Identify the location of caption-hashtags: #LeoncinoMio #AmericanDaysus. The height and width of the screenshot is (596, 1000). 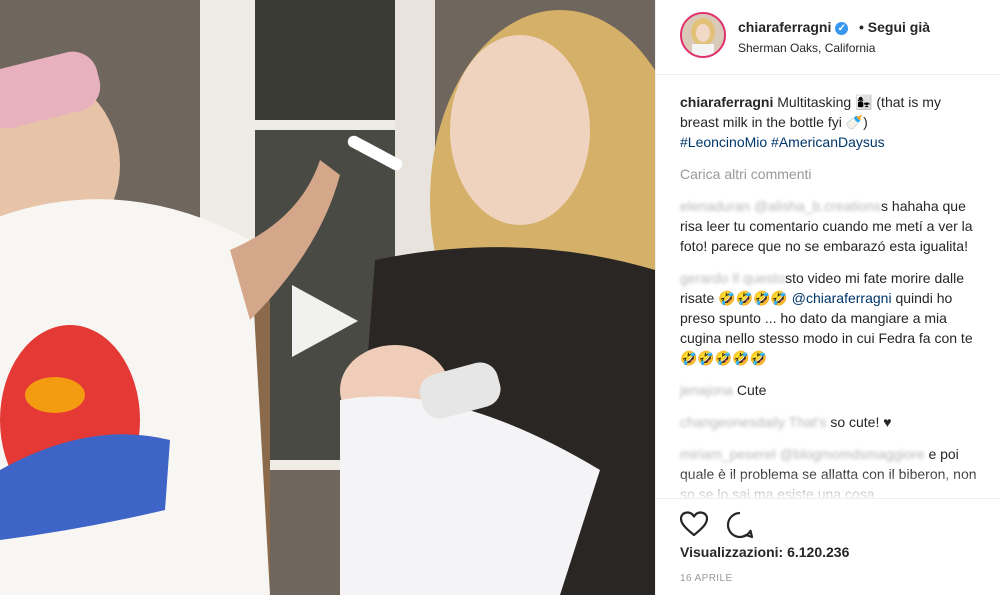
(782, 142).